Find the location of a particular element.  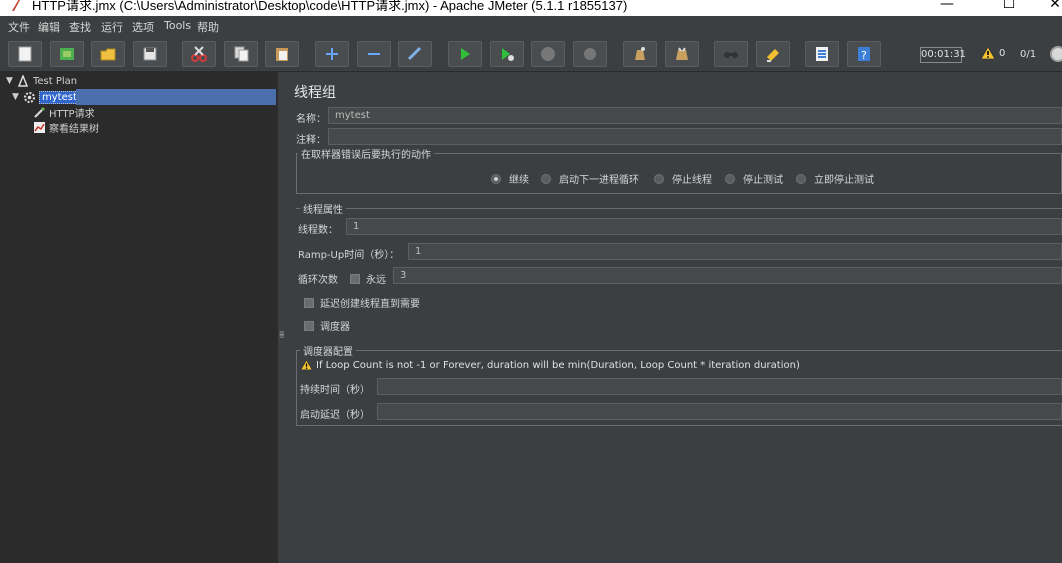

radio-stop-test: 停止测试 is located at coordinates (754, 178).